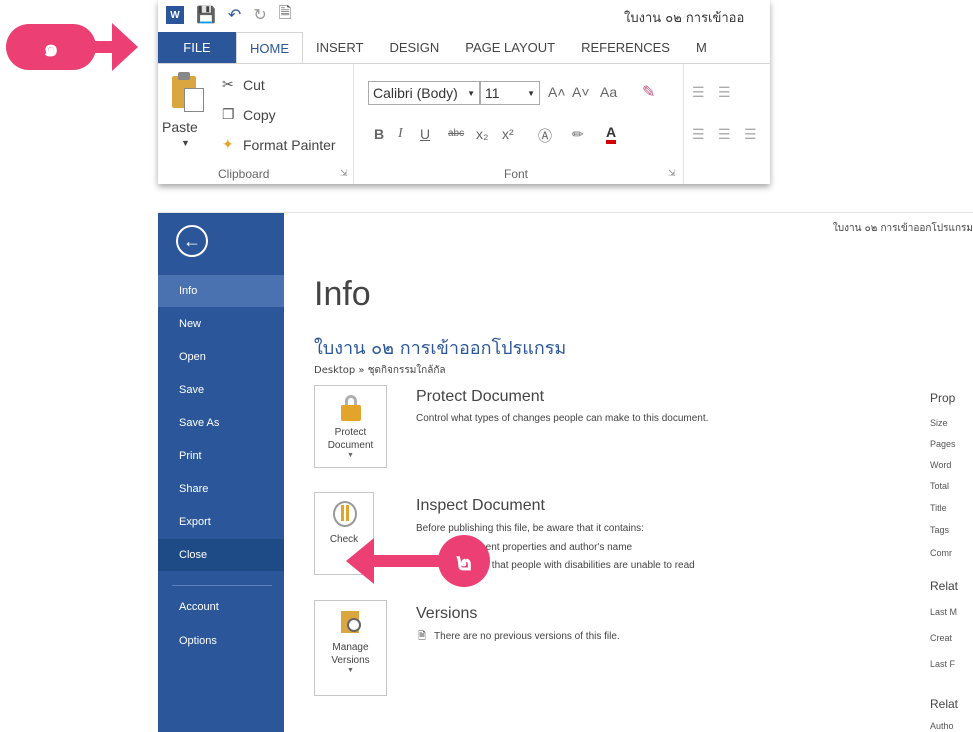 Image resolution: width=973 pixels, height=732 pixels. I want to click on numbering-icon: ☰, so click(724, 92).